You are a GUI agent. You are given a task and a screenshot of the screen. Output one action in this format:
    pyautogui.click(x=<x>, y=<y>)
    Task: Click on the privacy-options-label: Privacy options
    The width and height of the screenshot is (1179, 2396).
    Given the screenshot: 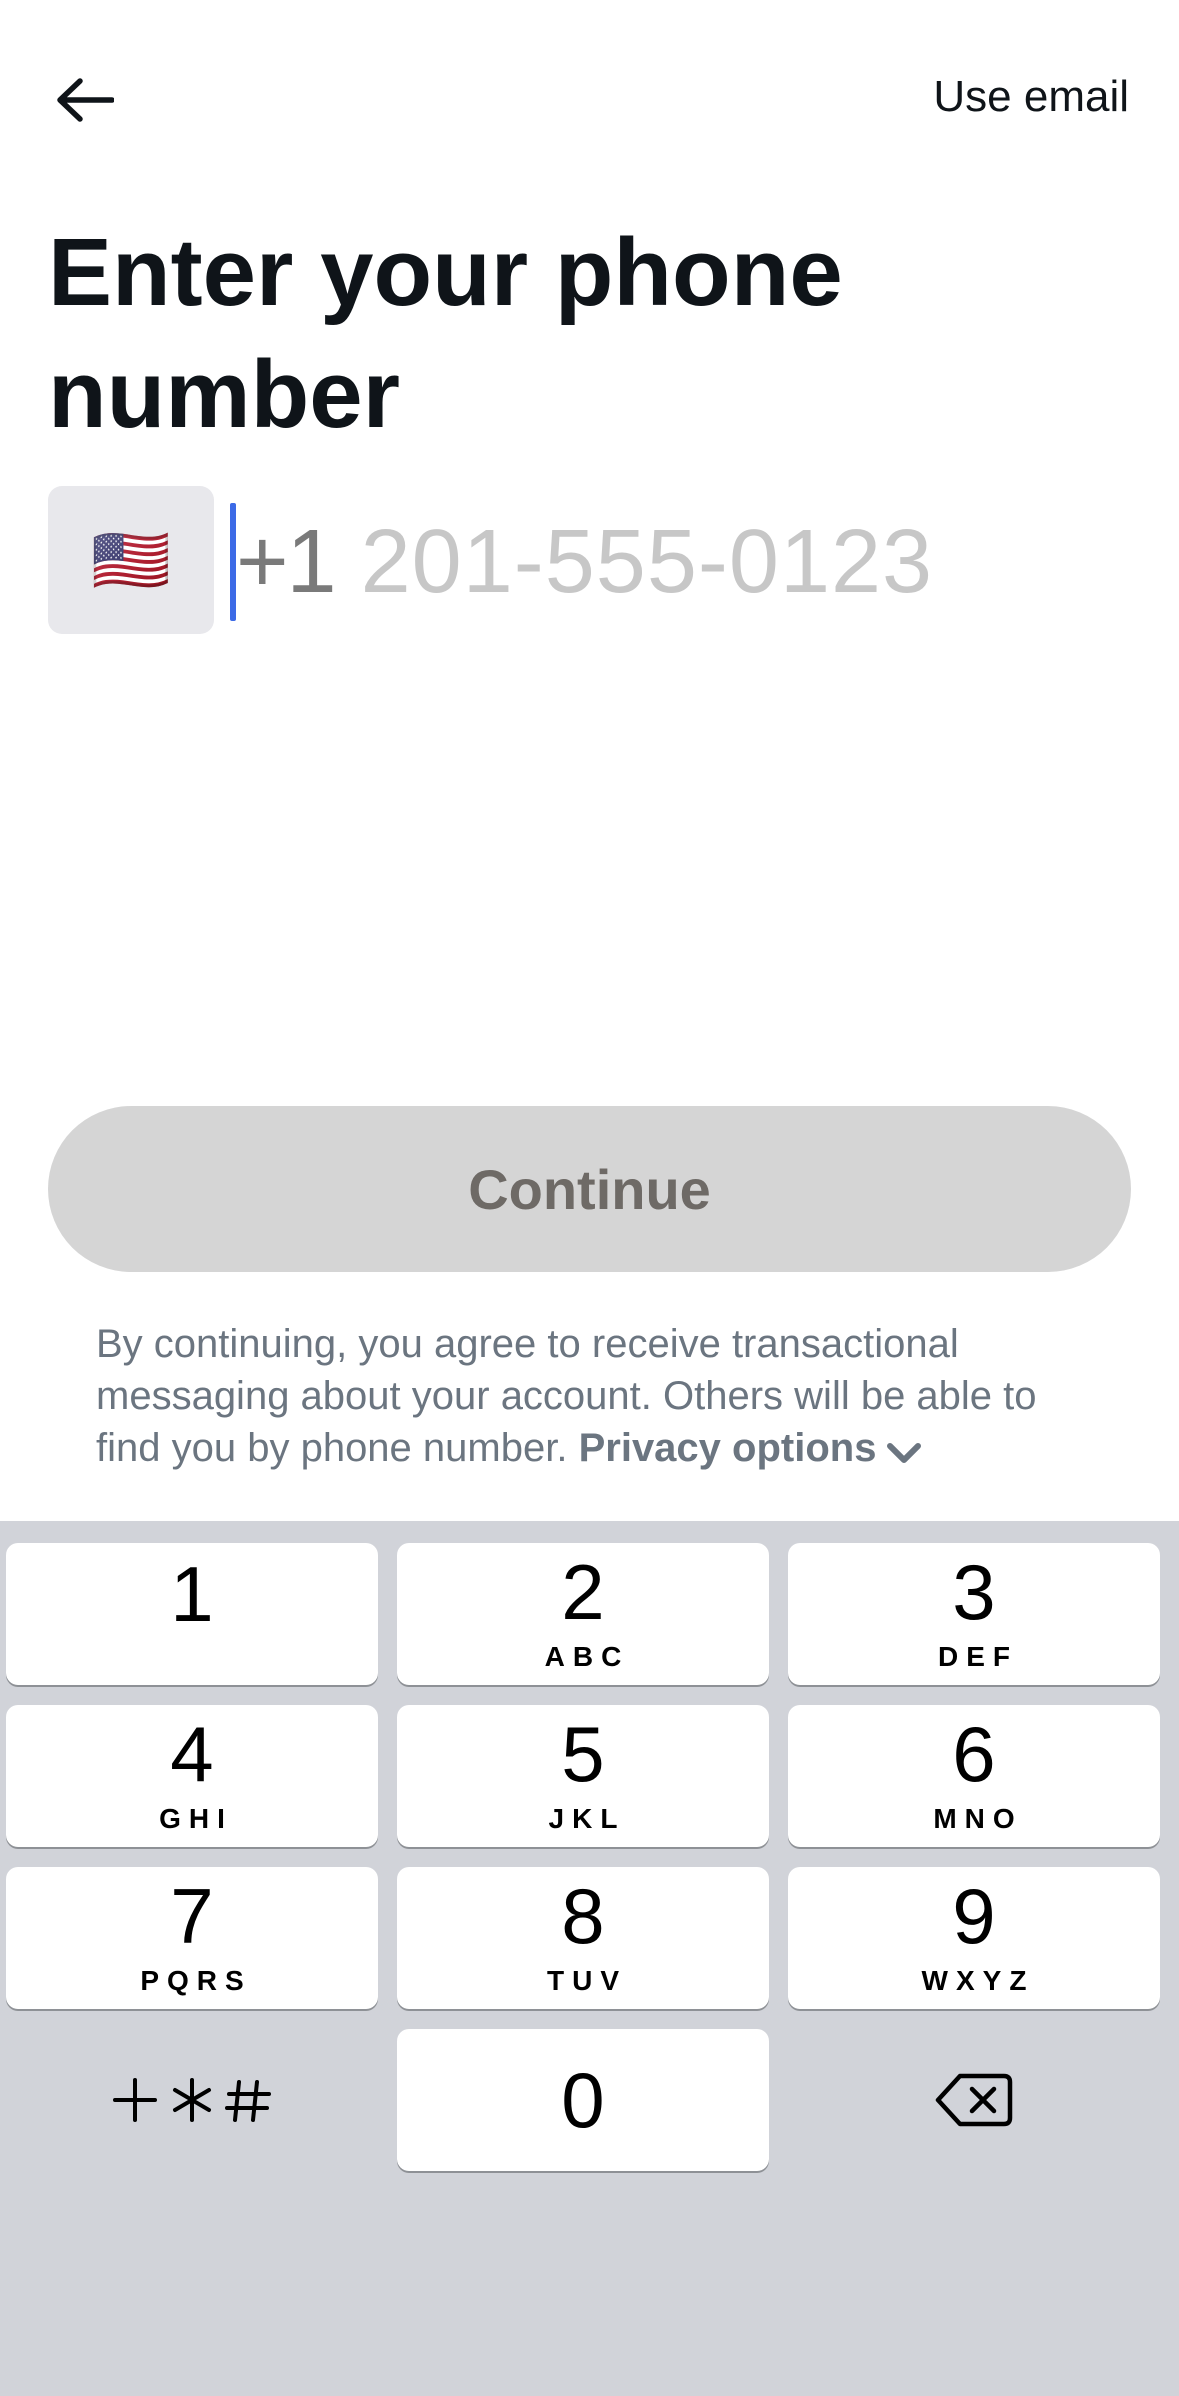 What is the action you would take?
    pyautogui.click(x=727, y=1448)
    